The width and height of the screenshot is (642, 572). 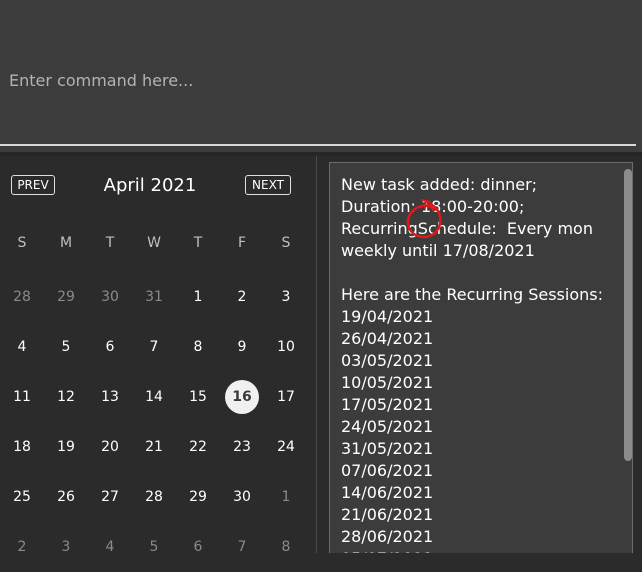 What do you see at coordinates (424, 219) in the screenshot?
I see `annotation-circle-mark` at bounding box center [424, 219].